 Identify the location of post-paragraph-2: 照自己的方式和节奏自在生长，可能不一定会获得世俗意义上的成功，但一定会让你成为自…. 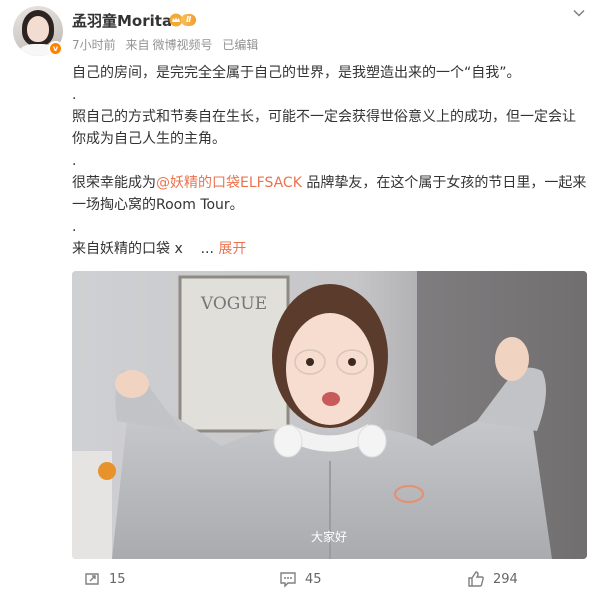
(324, 128).